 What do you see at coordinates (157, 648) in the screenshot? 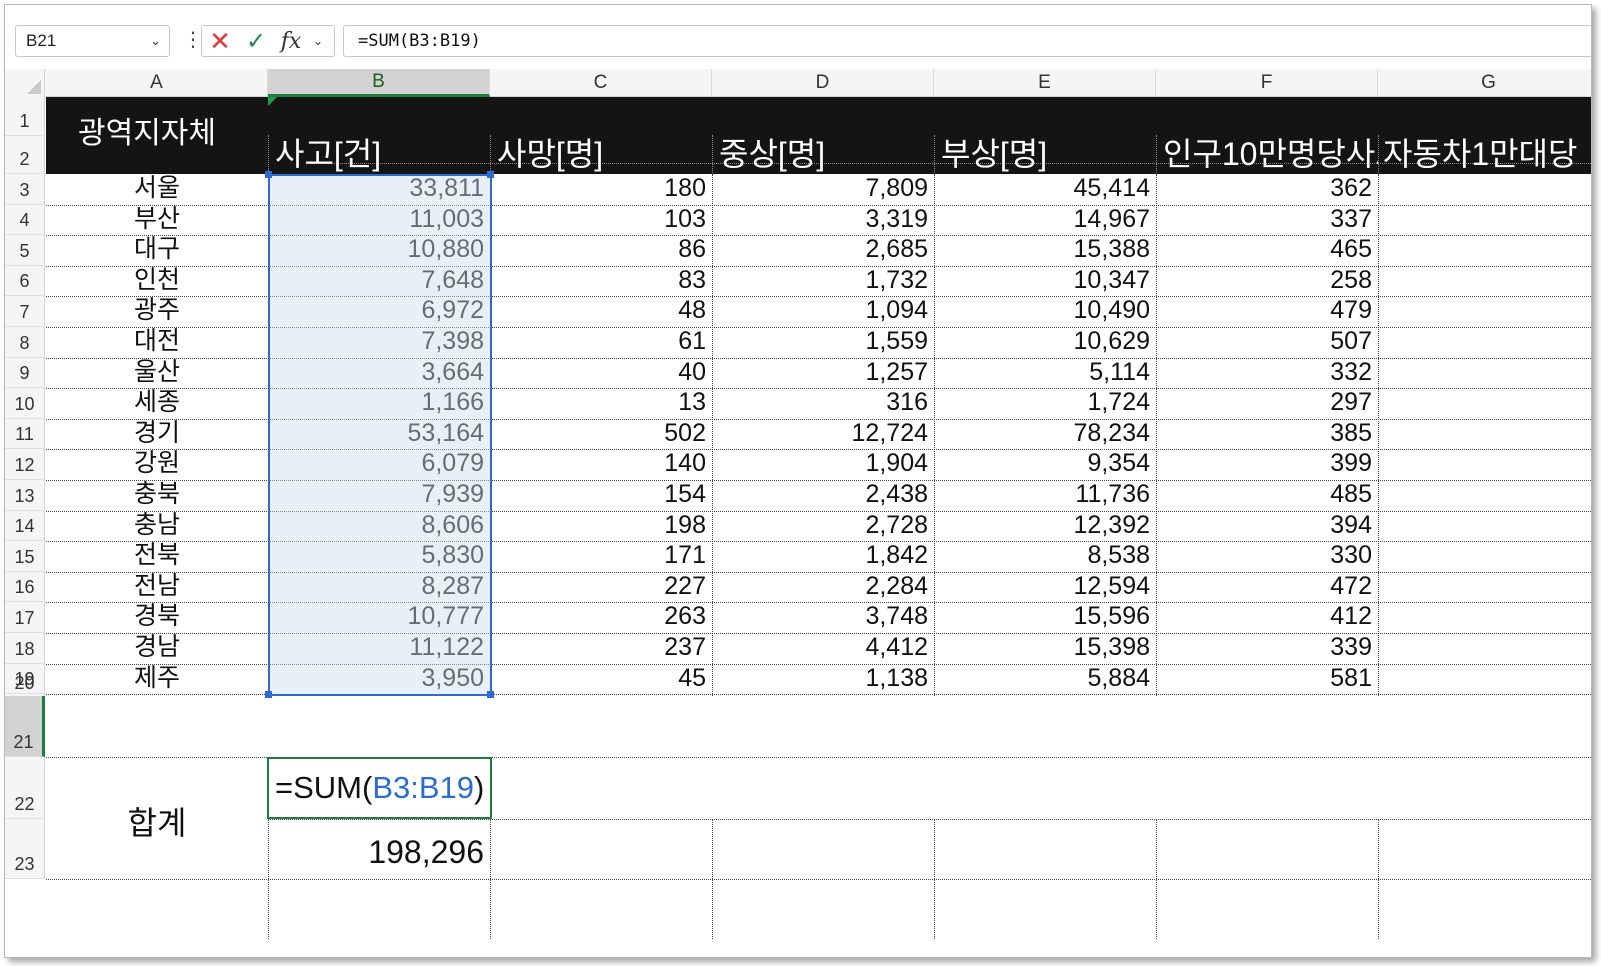
I see `cell-region: 경남` at bounding box center [157, 648].